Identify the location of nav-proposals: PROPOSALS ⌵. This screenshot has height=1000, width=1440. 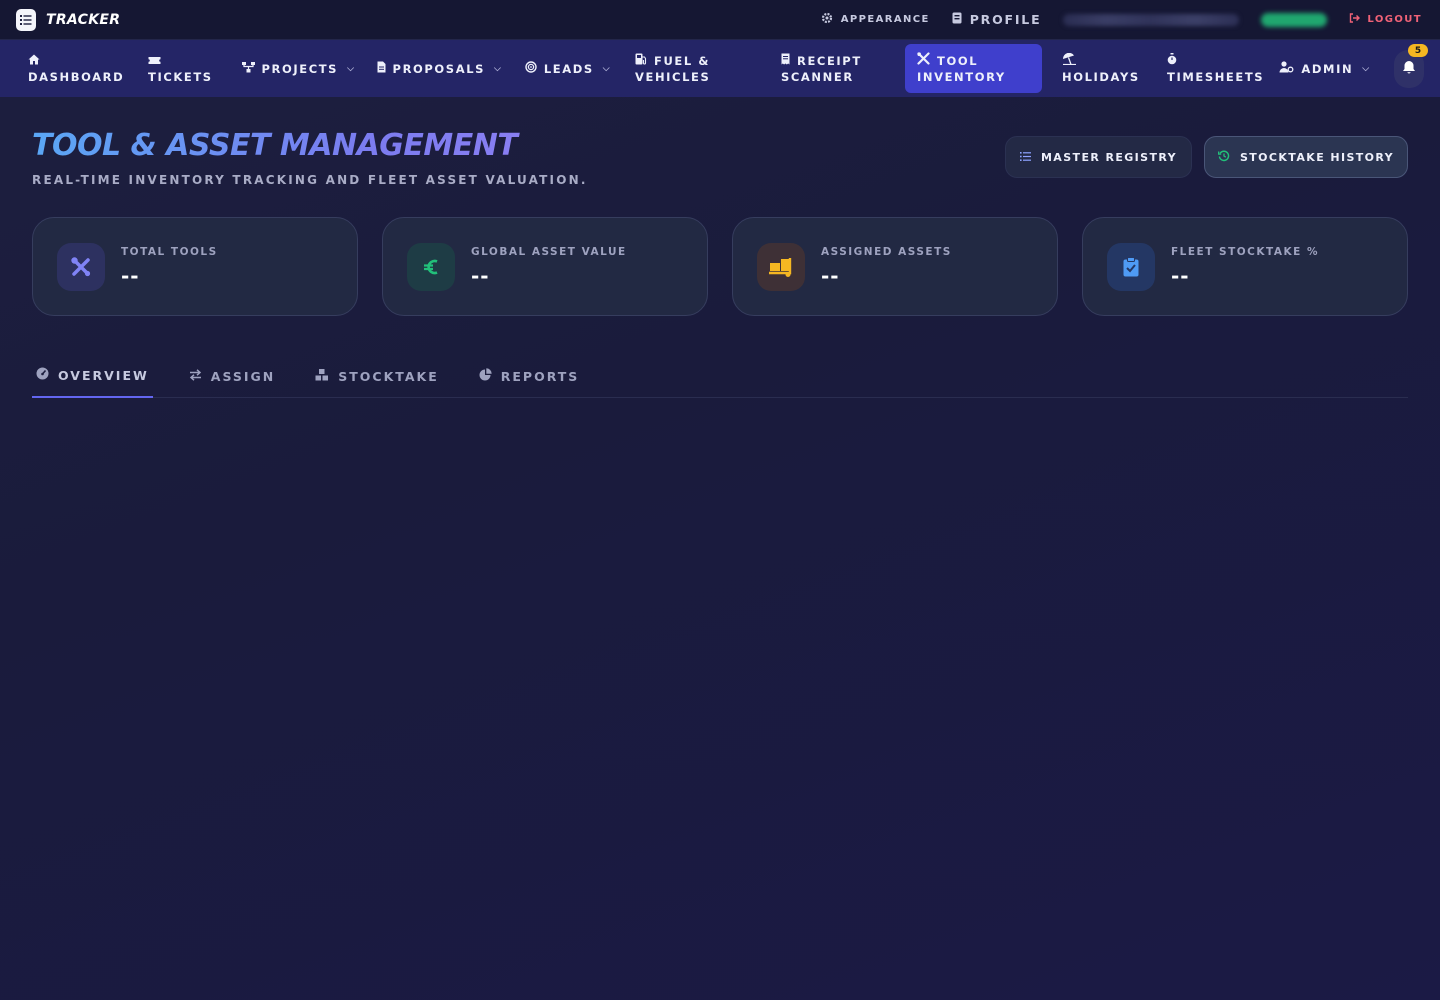
(439, 68).